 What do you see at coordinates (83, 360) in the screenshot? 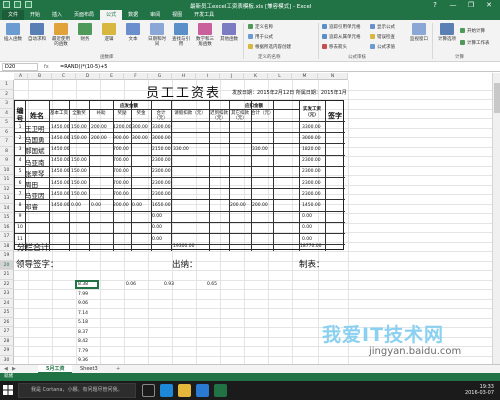
I see `random-value-cell: 9.36` at bounding box center [83, 360].